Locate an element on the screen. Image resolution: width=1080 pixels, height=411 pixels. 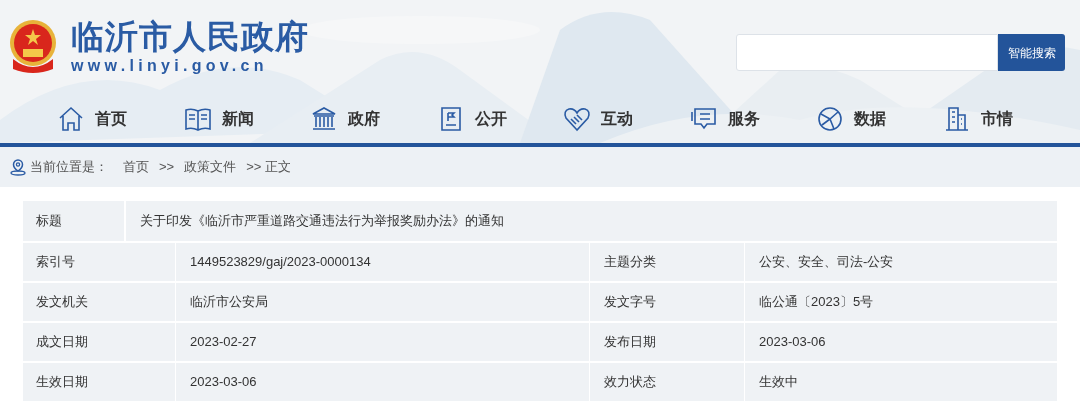
table-cell: 标题 is located at coordinates (73, 221).